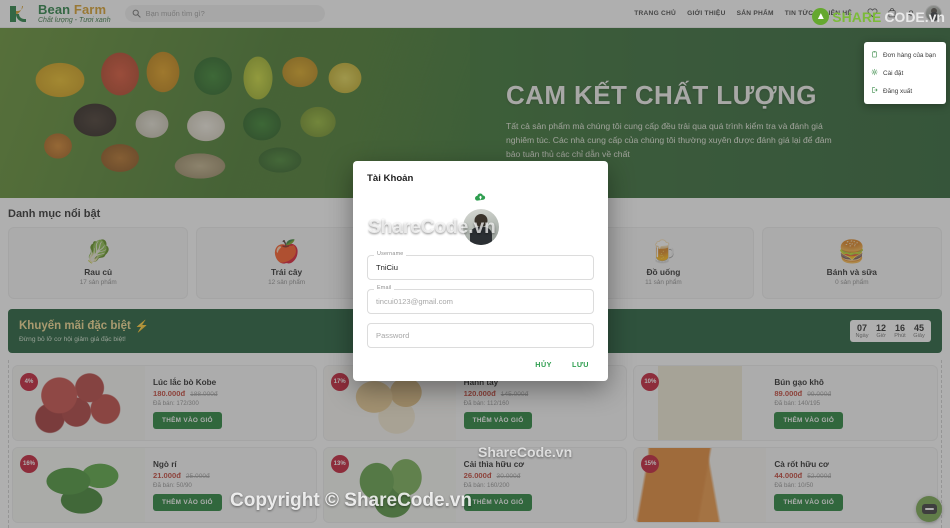 The height and width of the screenshot is (528, 950). I want to click on menu-item-label: Đăng xuất, so click(898, 91).